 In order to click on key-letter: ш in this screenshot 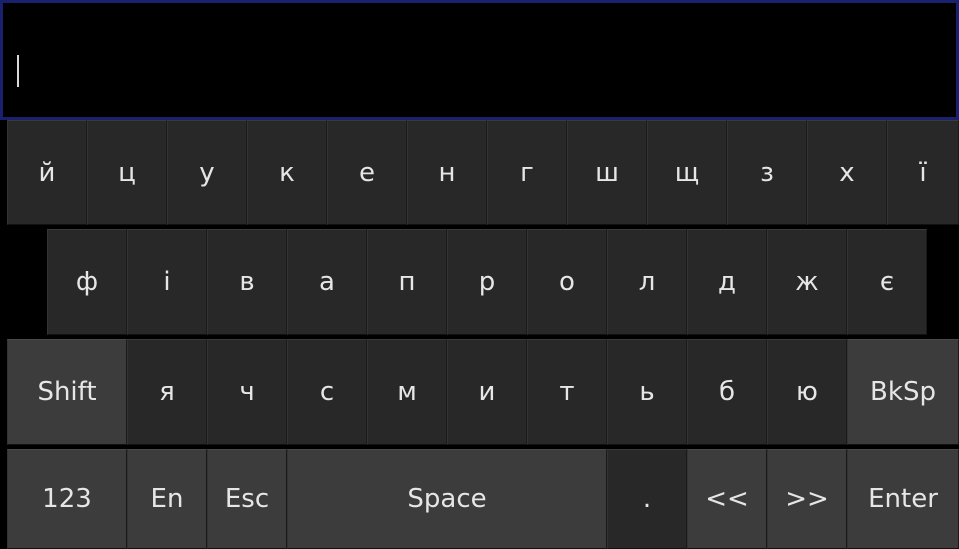, I will do `click(607, 172)`.